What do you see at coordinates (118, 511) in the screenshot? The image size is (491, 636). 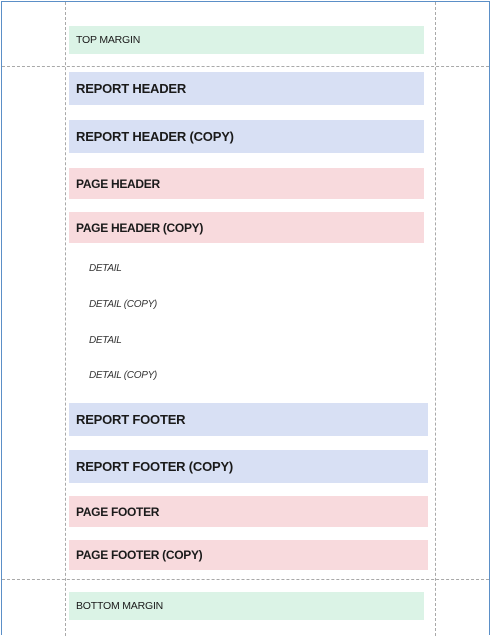 I see `page-footer-label: PAGE FOOTER` at bounding box center [118, 511].